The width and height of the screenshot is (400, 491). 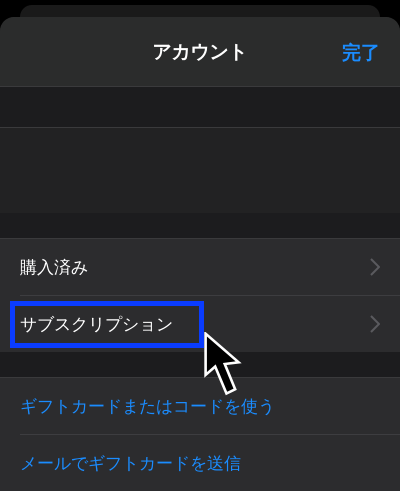 What do you see at coordinates (56, 267) in the screenshot?
I see `list-item: 購入済み` at bounding box center [56, 267].